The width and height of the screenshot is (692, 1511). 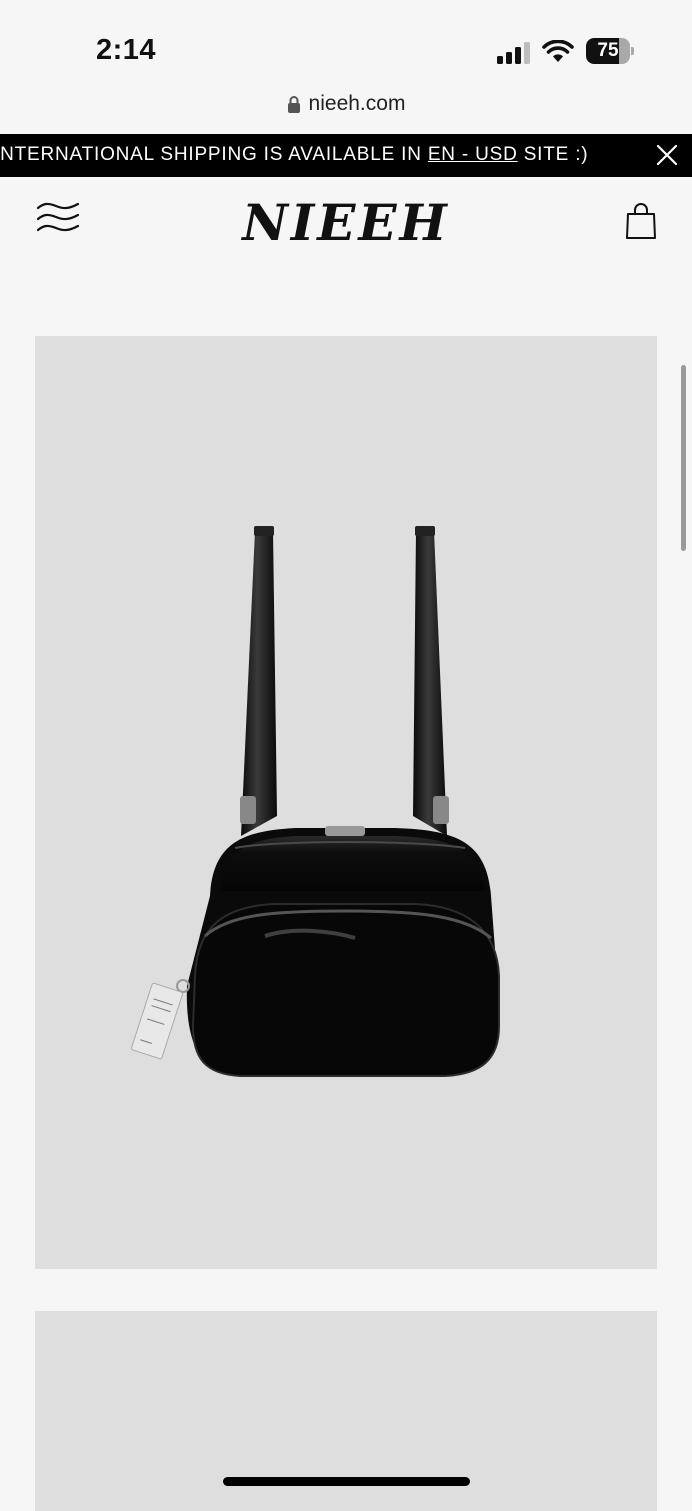 What do you see at coordinates (553, 154) in the screenshot?
I see `announcement-text-after: SITE :)` at bounding box center [553, 154].